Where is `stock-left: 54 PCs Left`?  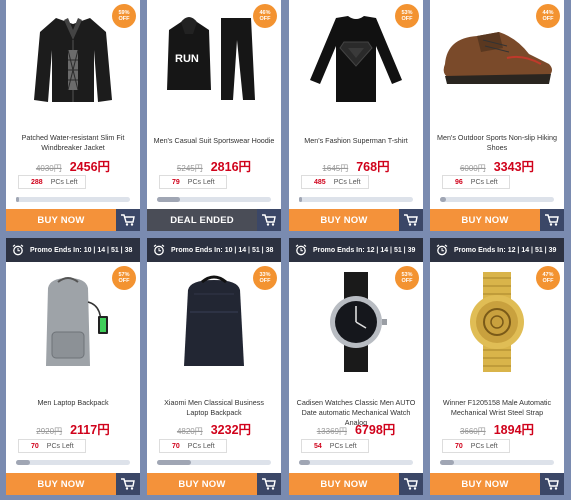
stock-left: 54 PCs Left is located at coordinates (335, 446).